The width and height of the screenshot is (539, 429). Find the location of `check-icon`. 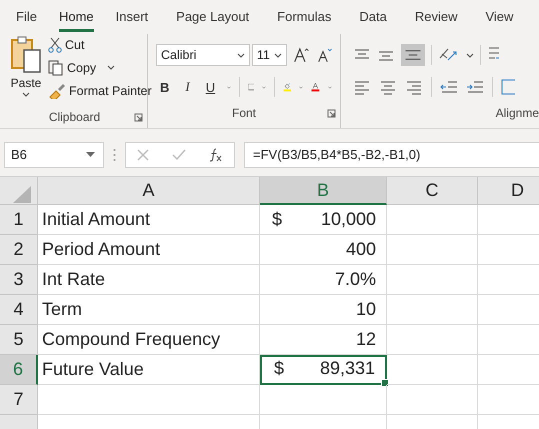

check-icon is located at coordinates (179, 154).